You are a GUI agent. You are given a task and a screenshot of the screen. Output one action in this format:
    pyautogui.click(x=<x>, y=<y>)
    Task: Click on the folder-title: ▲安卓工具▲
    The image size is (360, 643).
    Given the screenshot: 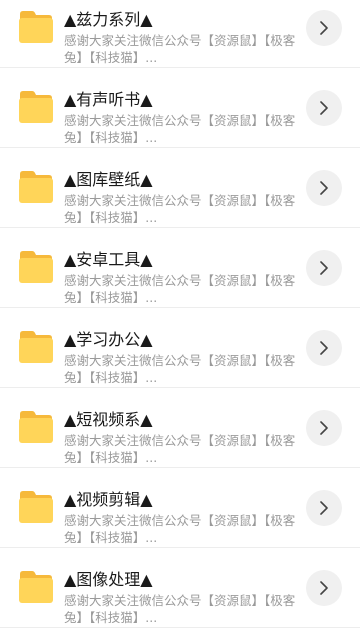 What is the action you would take?
    pyautogui.click(x=108, y=259)
    